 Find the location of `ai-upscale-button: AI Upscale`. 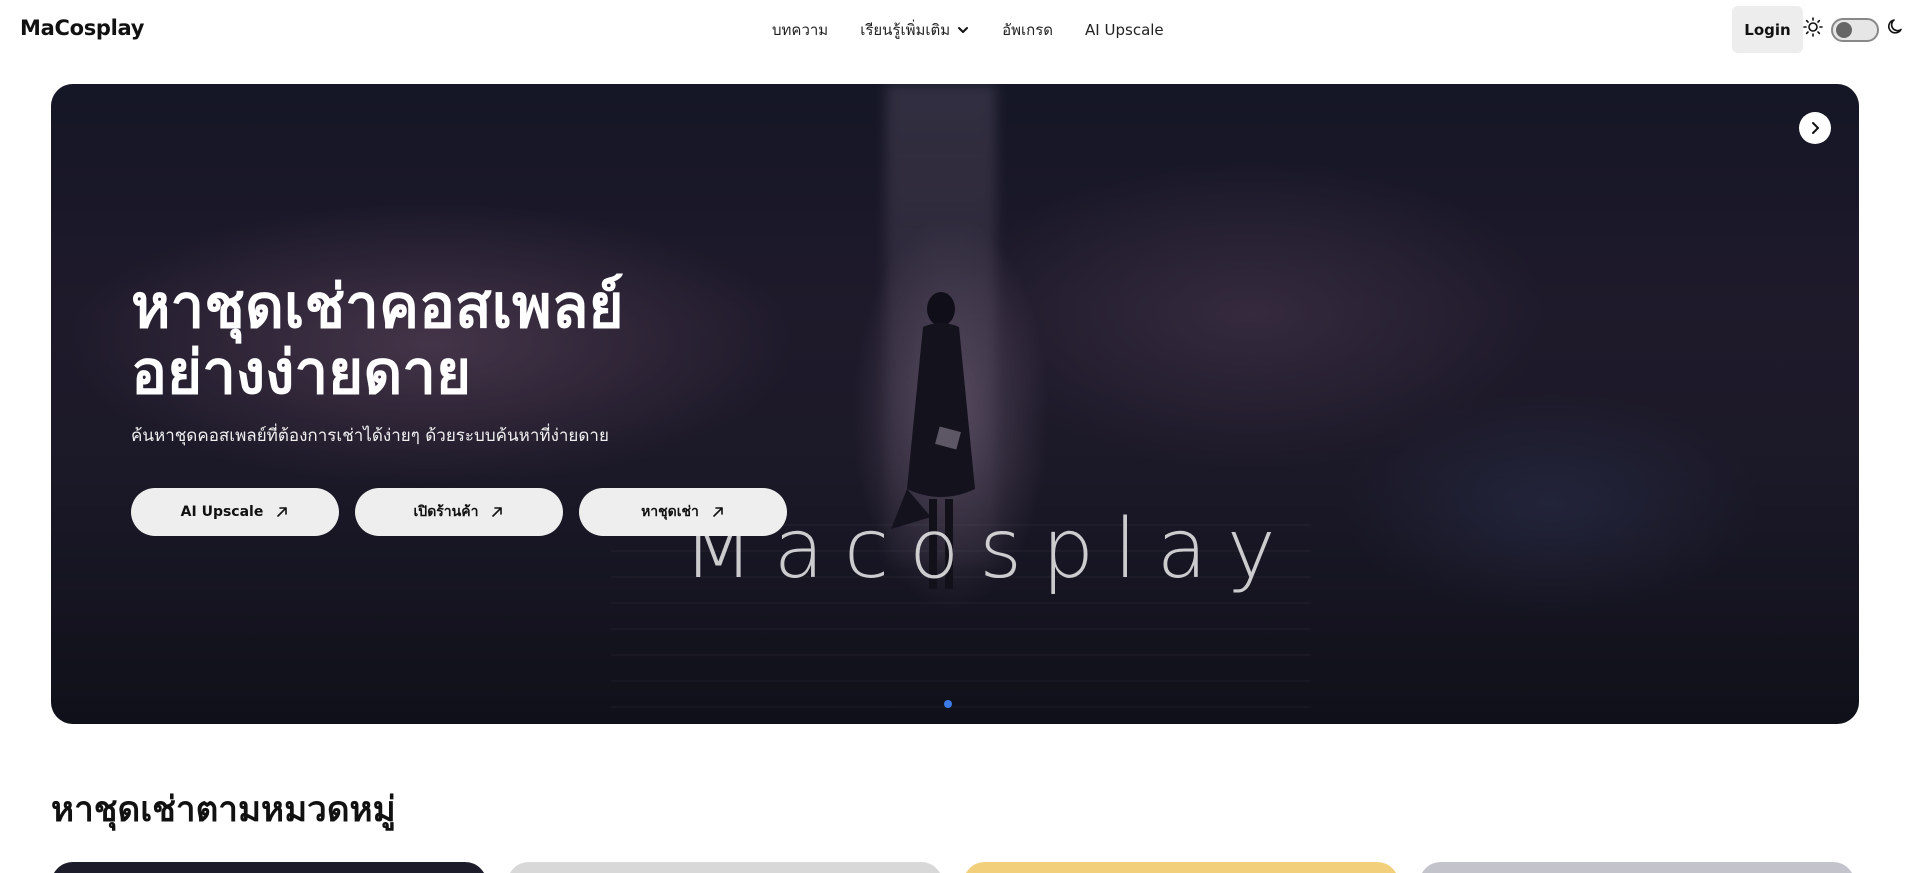

ai-upscale-button: AI Upscale is located at coordinates (235, 512).